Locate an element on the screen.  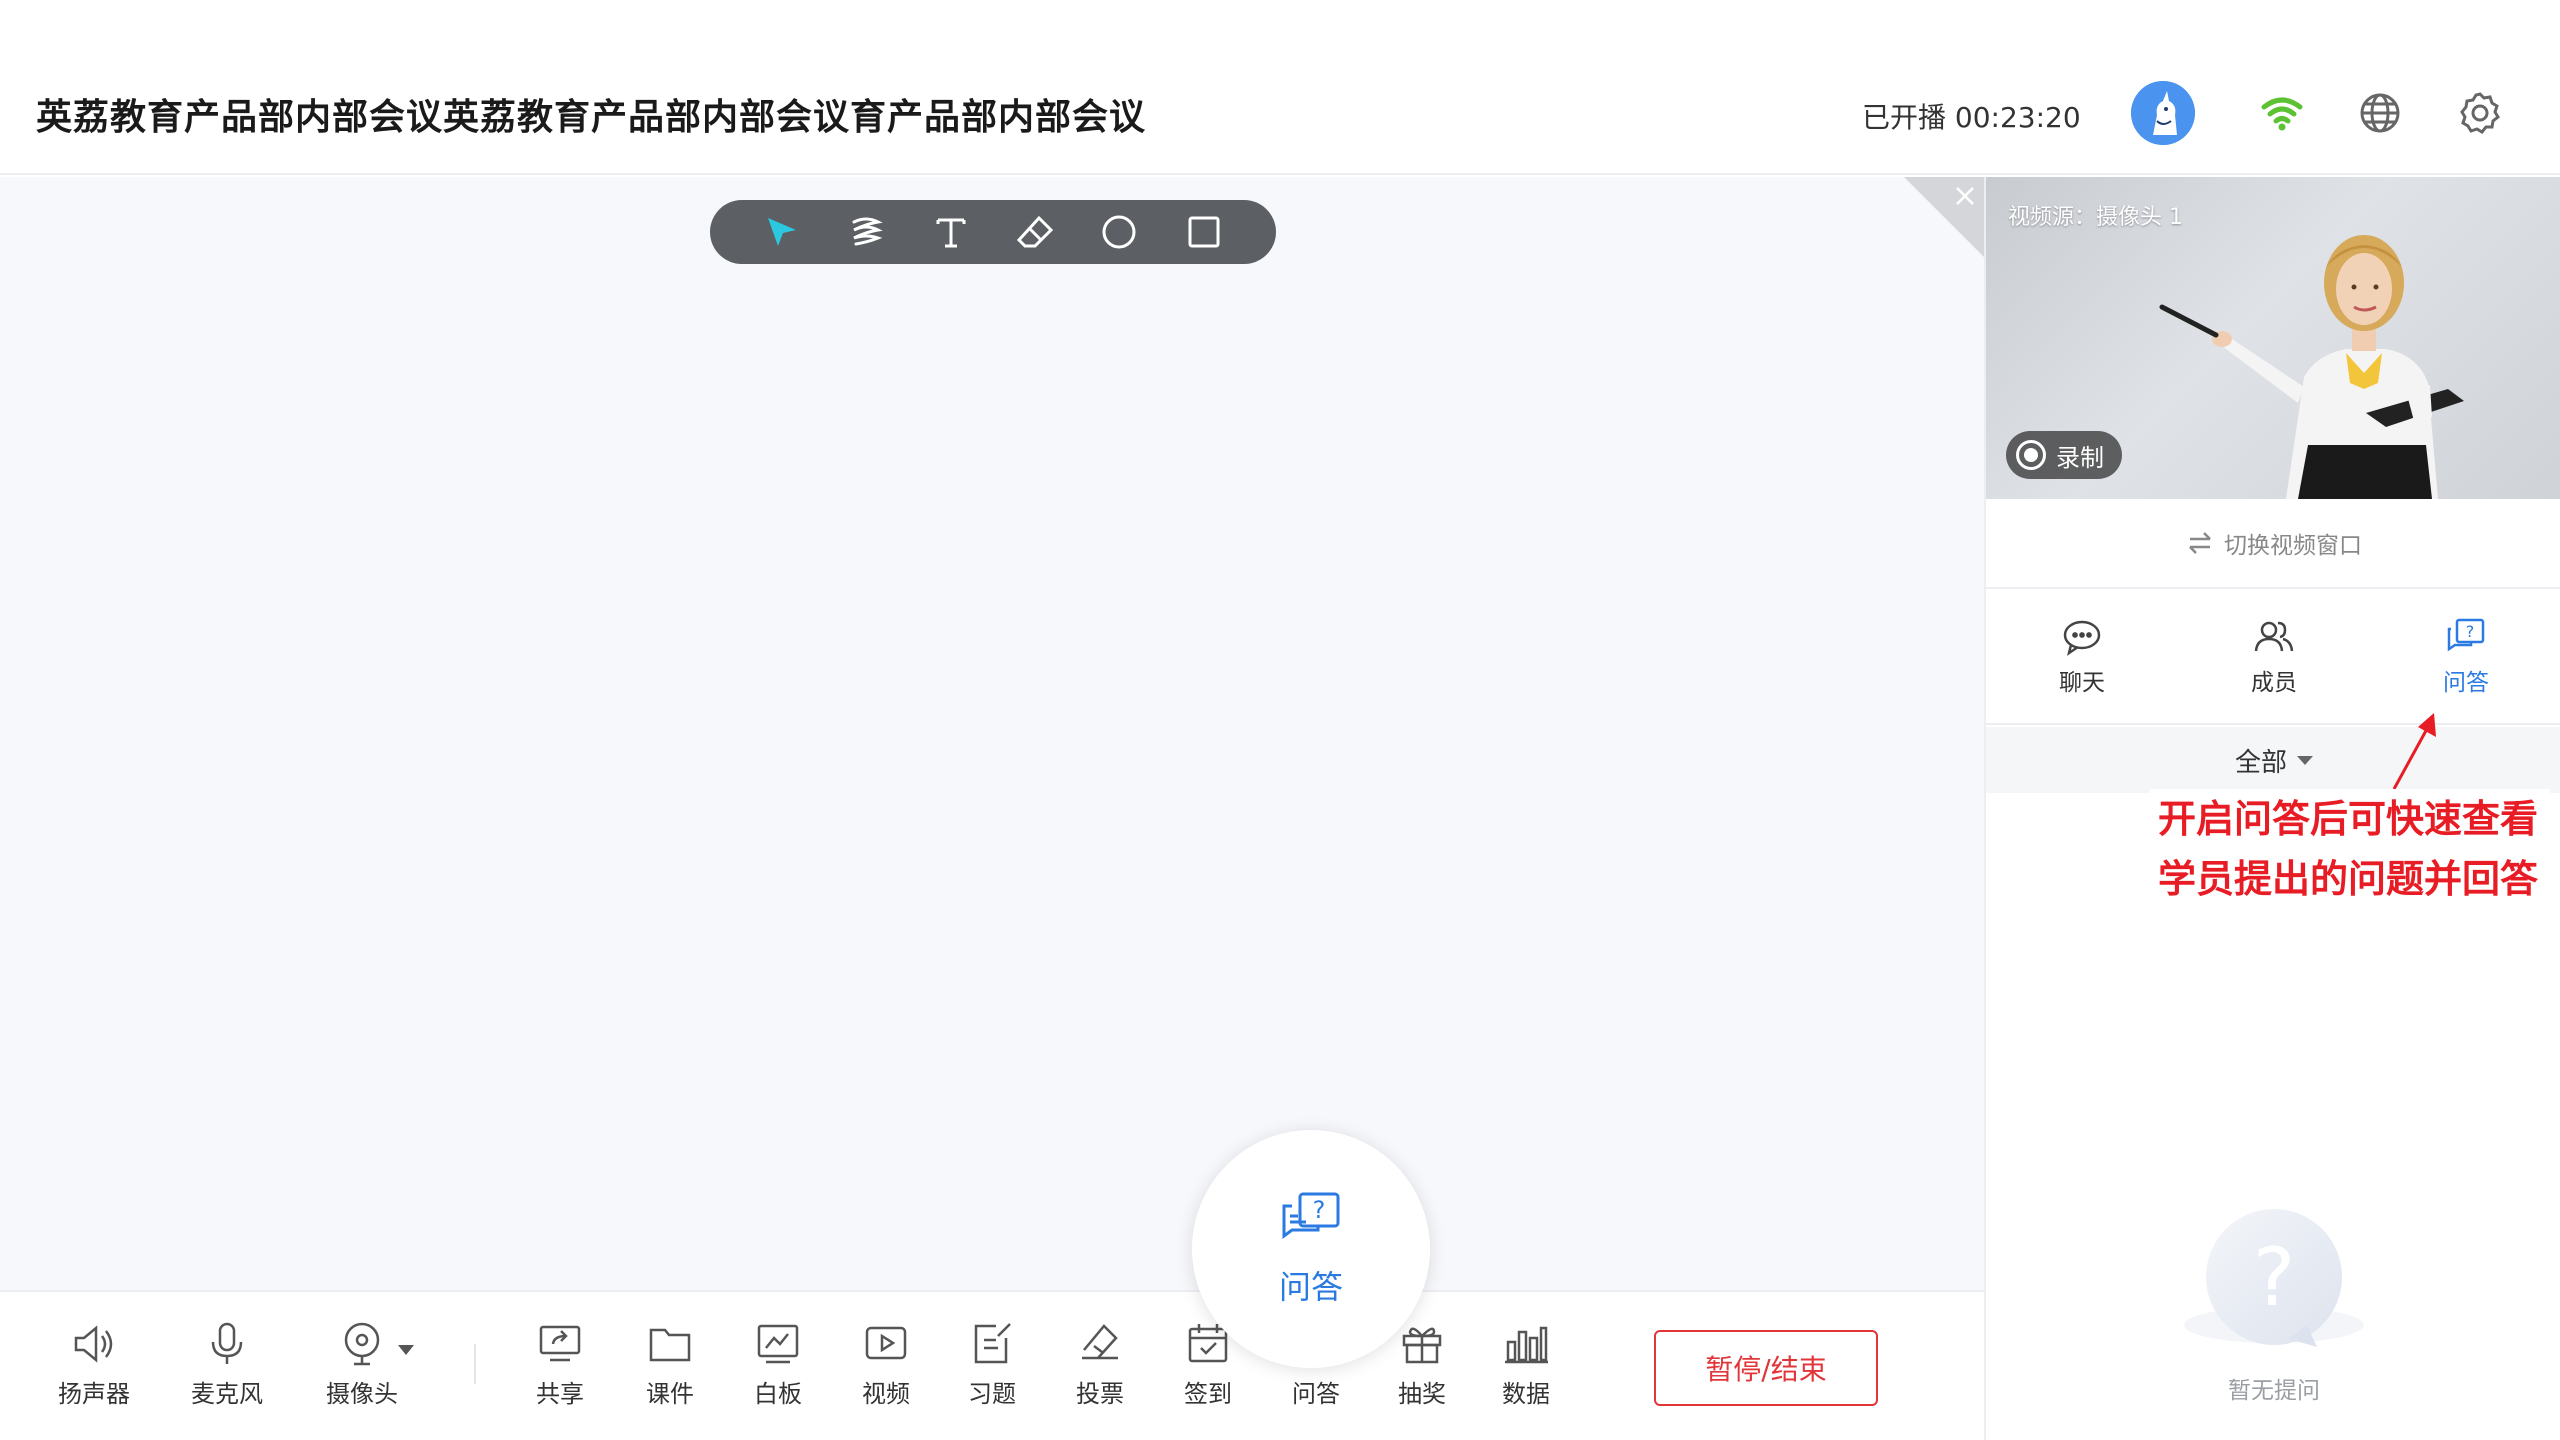
exercise-icon is located at coordinates (992, 1343).